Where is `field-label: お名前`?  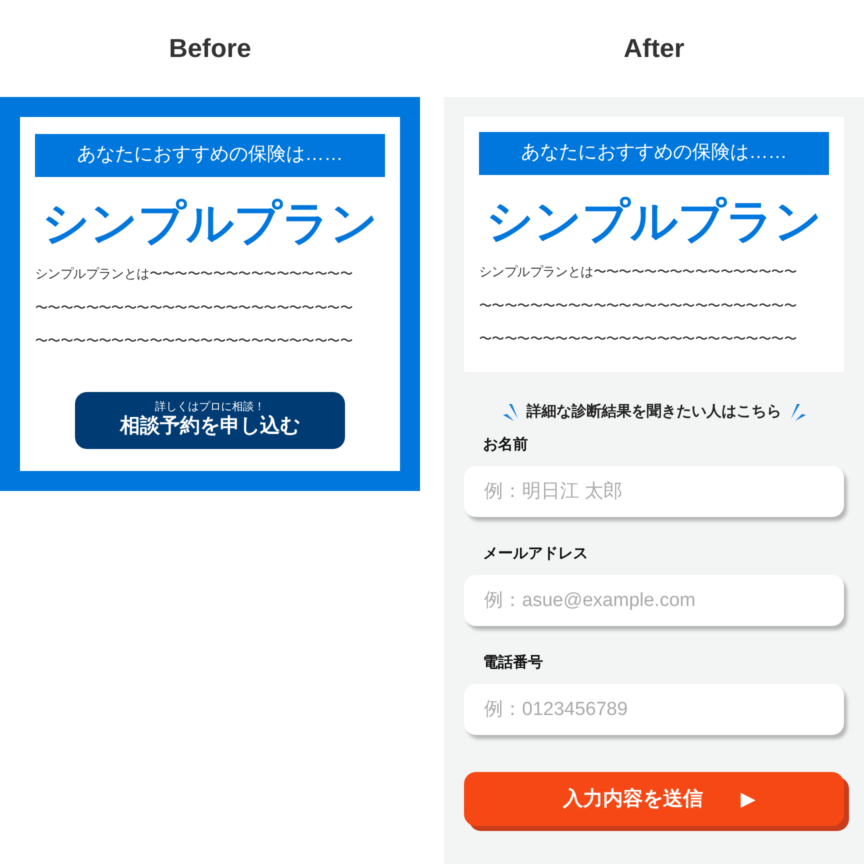
field-label: お名前 is located at coordinates (506, 444).